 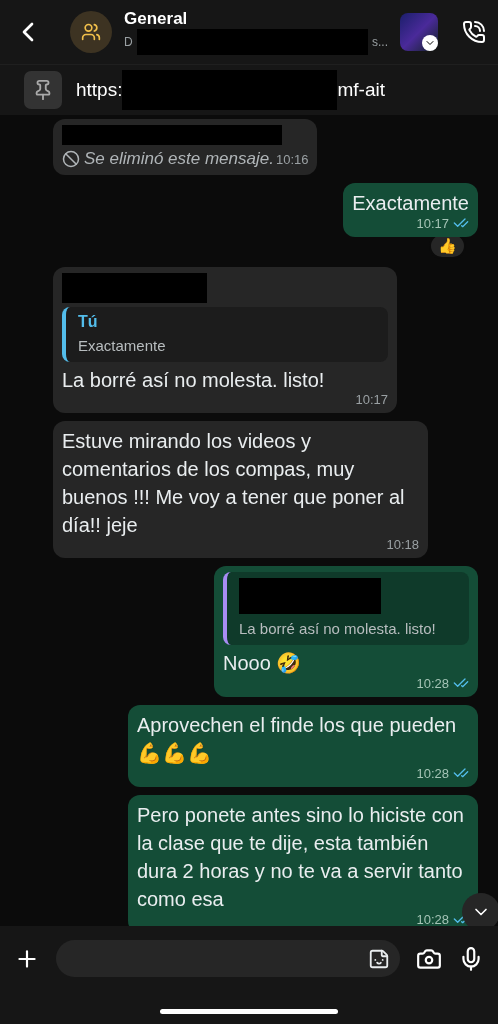 I want to click on prohibited-icon, so click(x=71, y=159).